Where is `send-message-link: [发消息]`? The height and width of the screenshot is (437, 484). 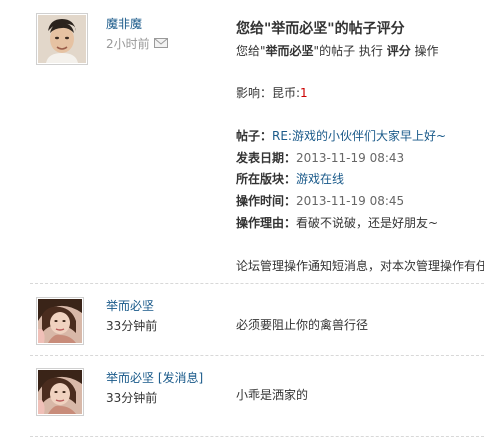 send-message-link: [发消息] is located at coordinates (180, 378).